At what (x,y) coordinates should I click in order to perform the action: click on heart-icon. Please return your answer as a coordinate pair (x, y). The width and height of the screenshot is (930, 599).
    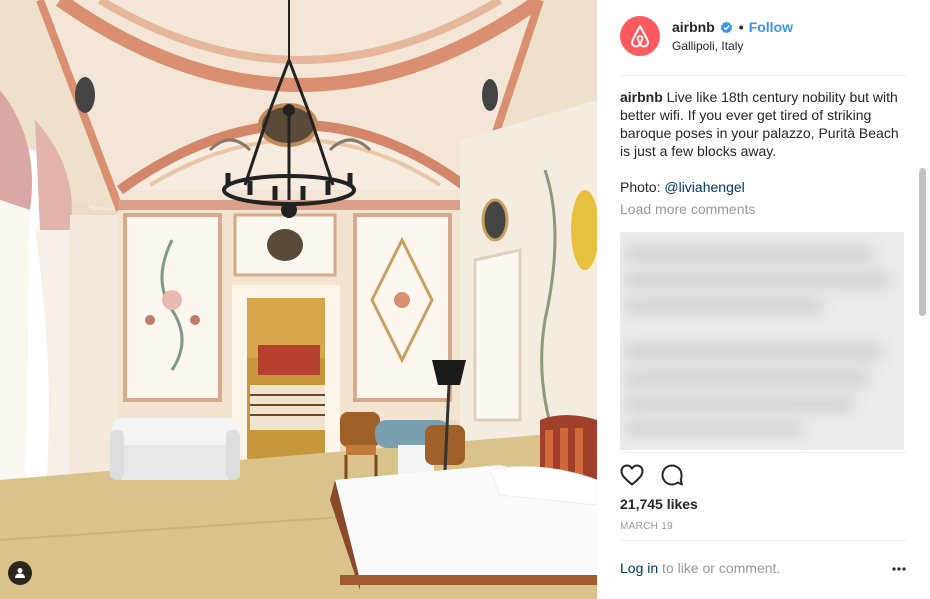
    Looking at the image, I should click on (632, 475).